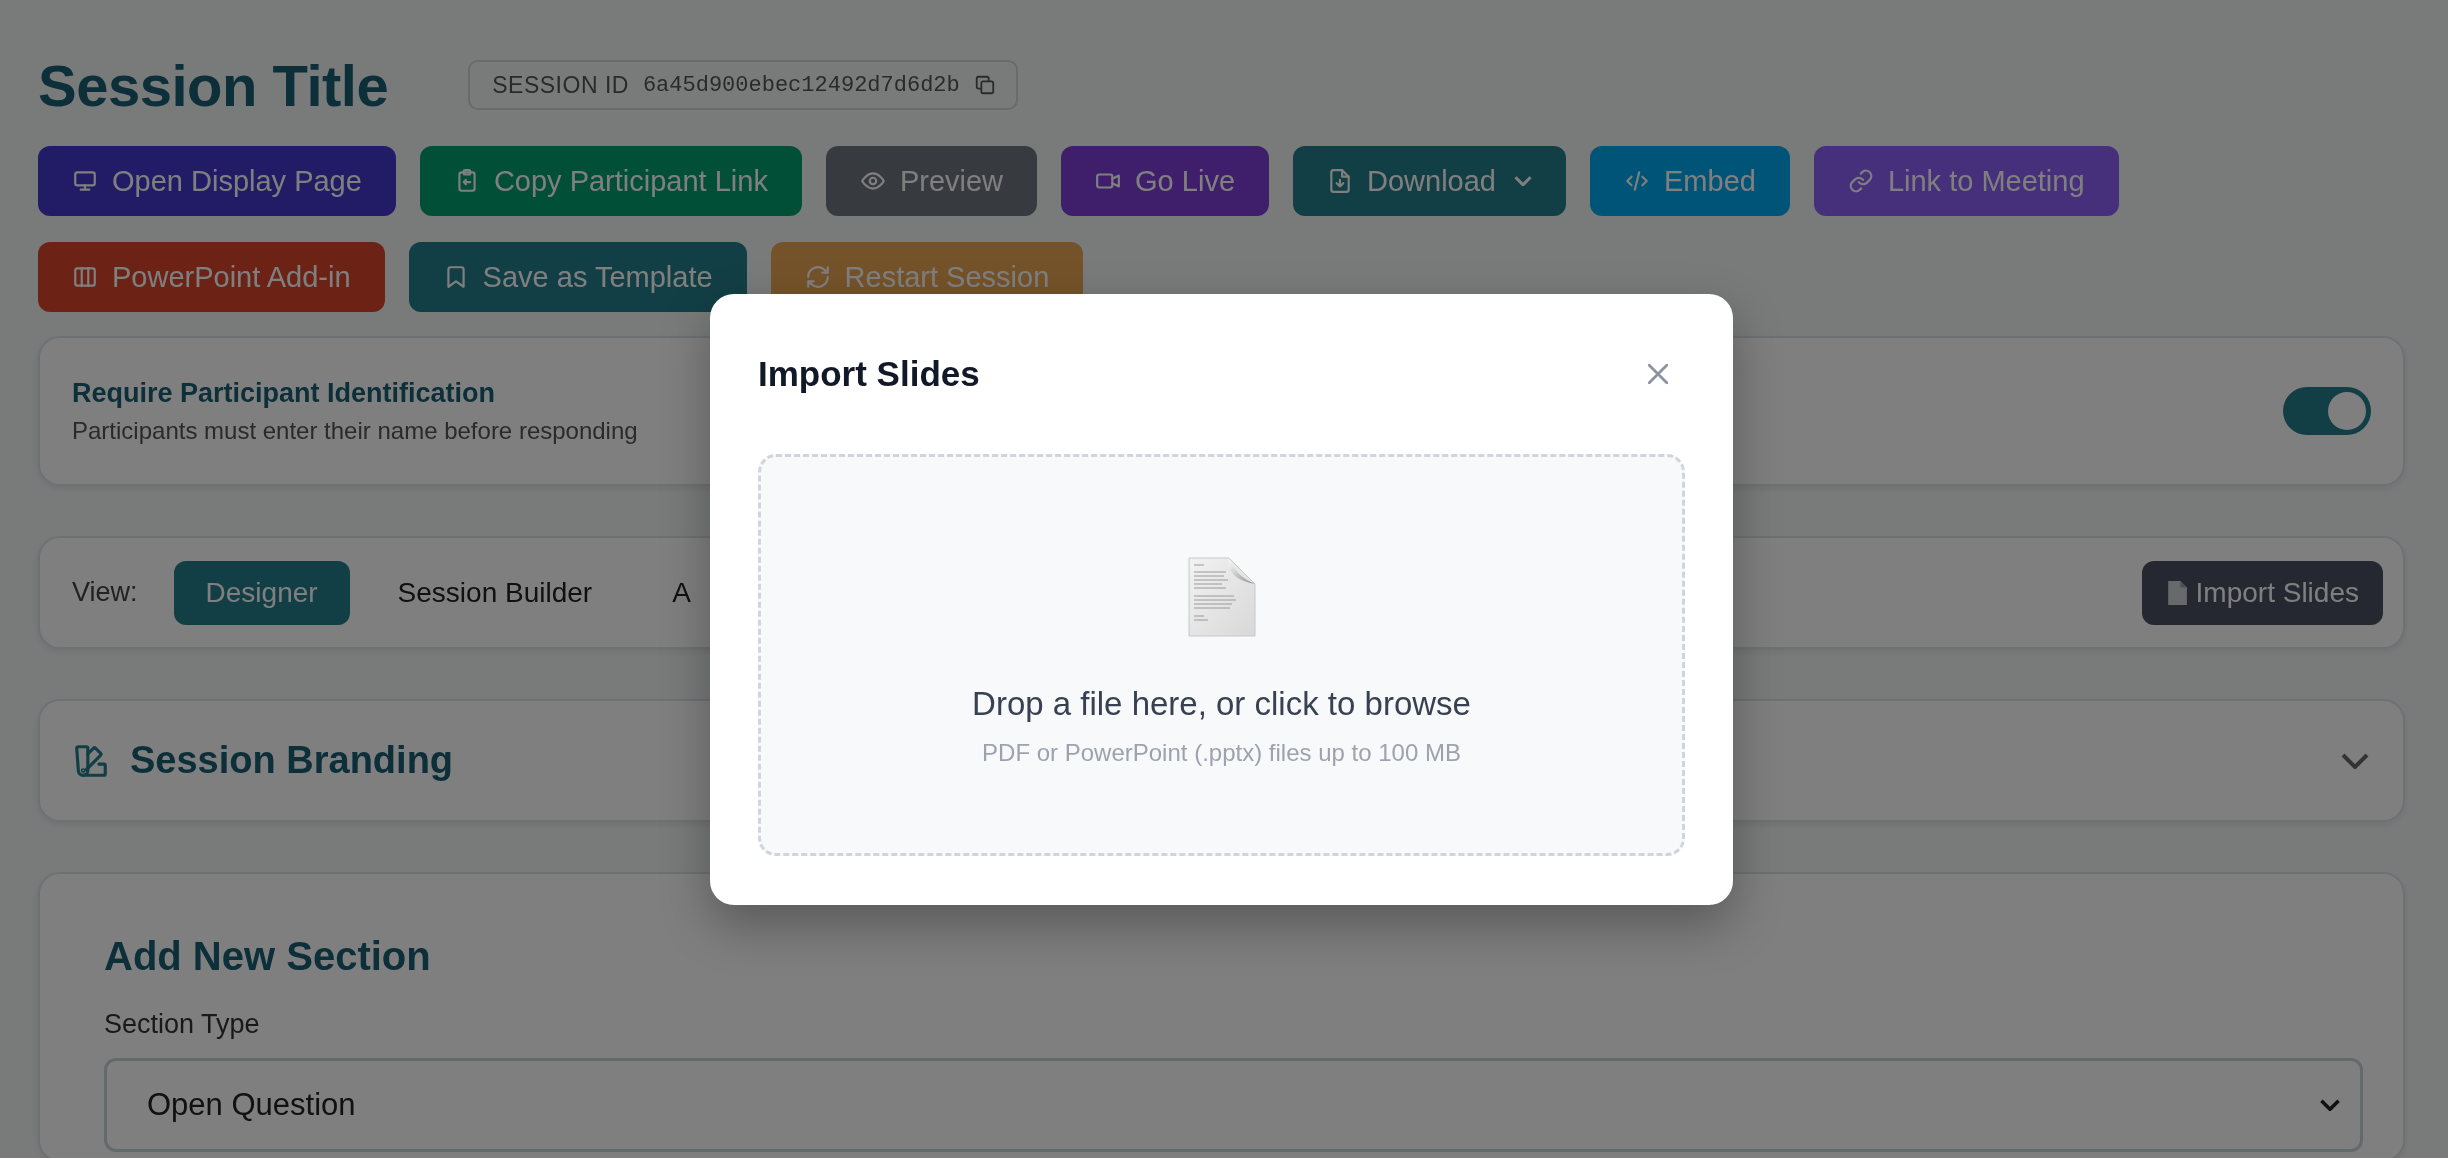 Image resolution: width=2448 pixels, height=1158 pixels. Describe the element at coordinates (292, 760) in the screenshot. I see `panel-title: Session Branding` at that location.